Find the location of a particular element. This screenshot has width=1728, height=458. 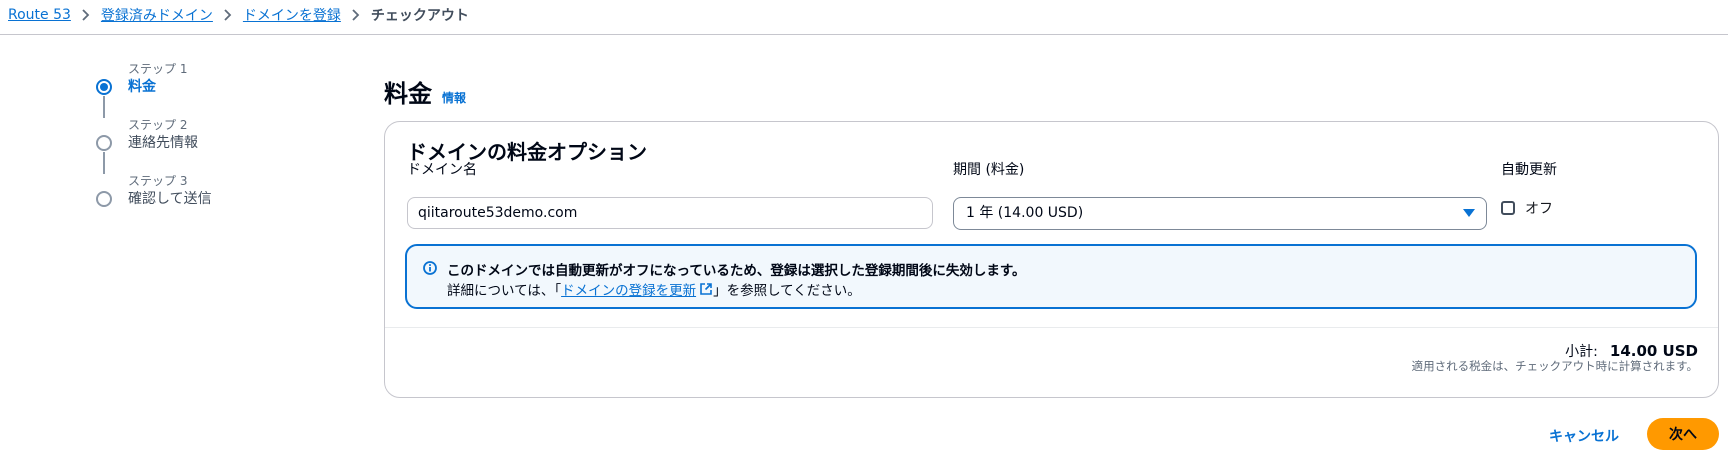

breadcrumb-current: チェックアウト is located at coordinates (419, 16).